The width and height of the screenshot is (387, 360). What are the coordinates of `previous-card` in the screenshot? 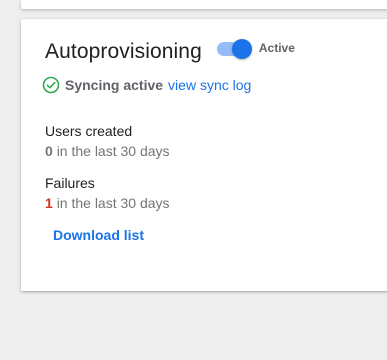 It's located at (204, 4).